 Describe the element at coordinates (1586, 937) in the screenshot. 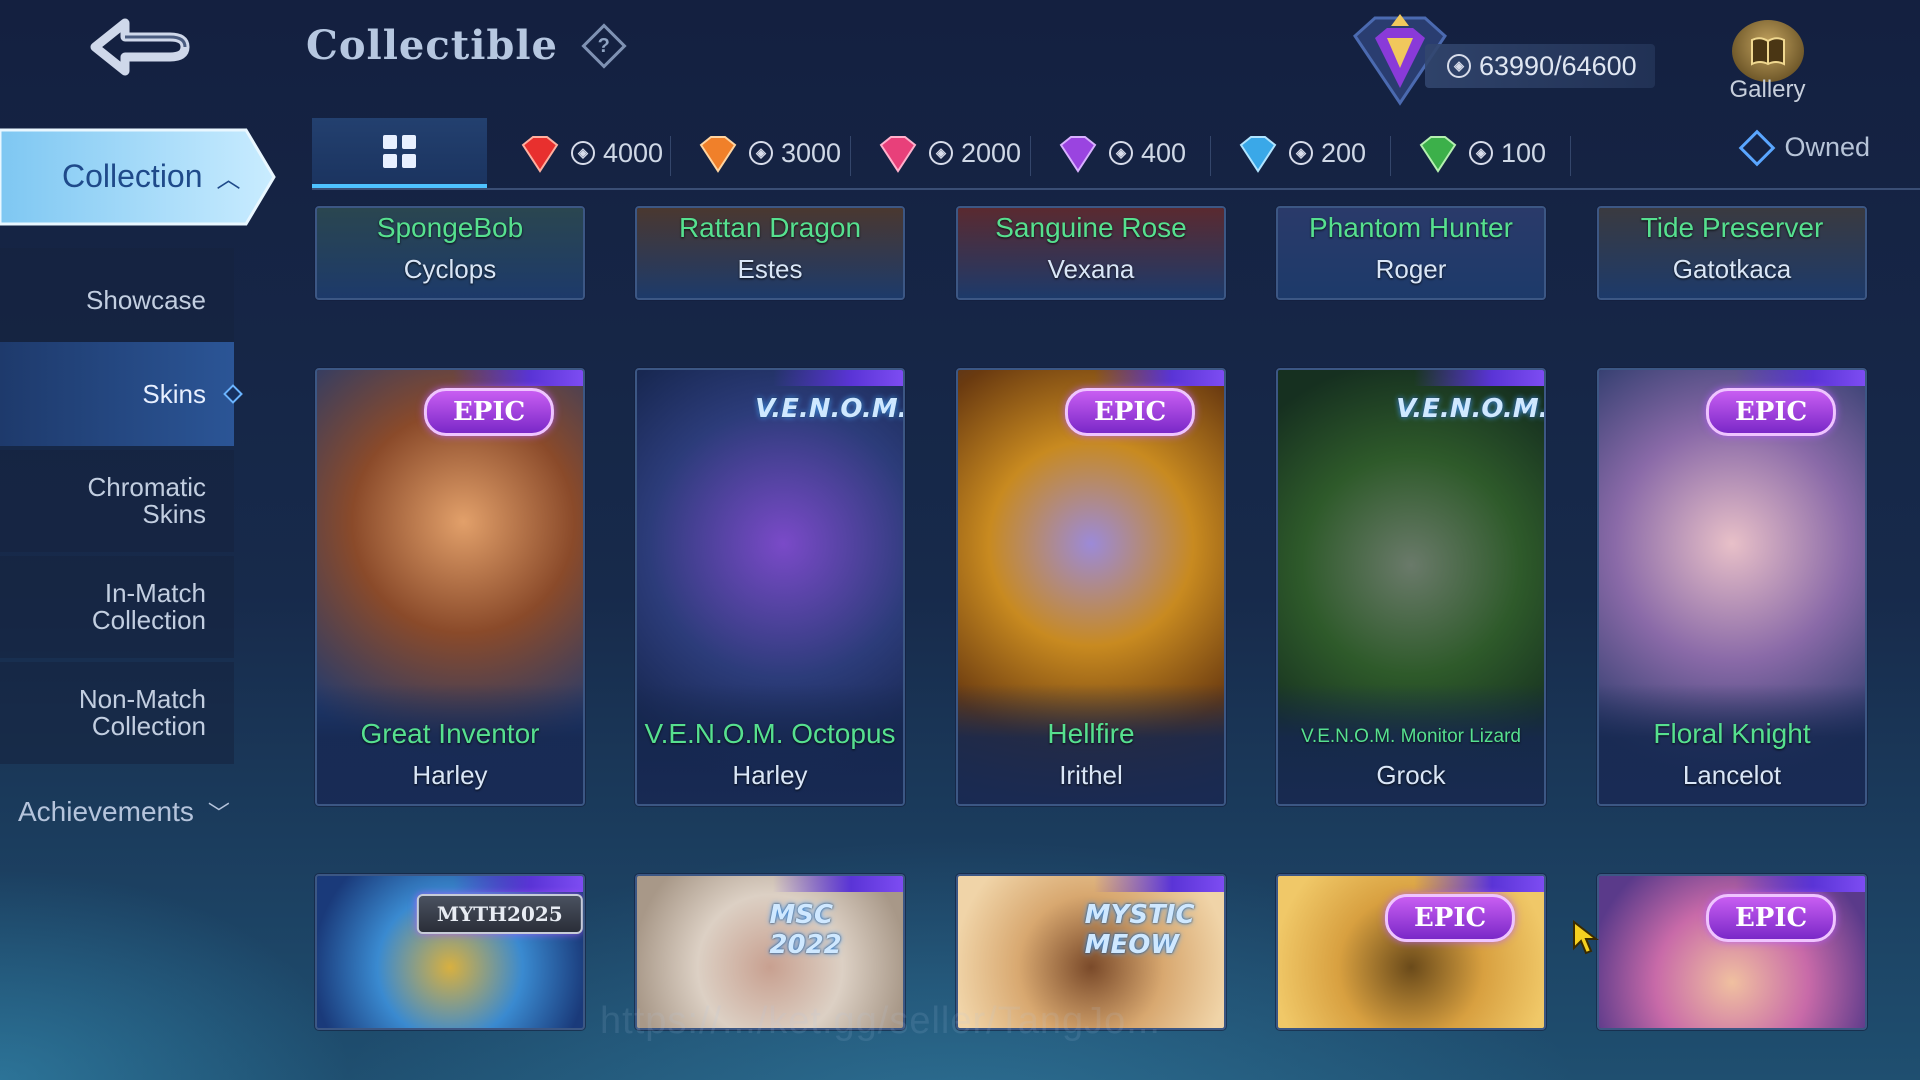

I see `mouse-cursor-icon` at that location.